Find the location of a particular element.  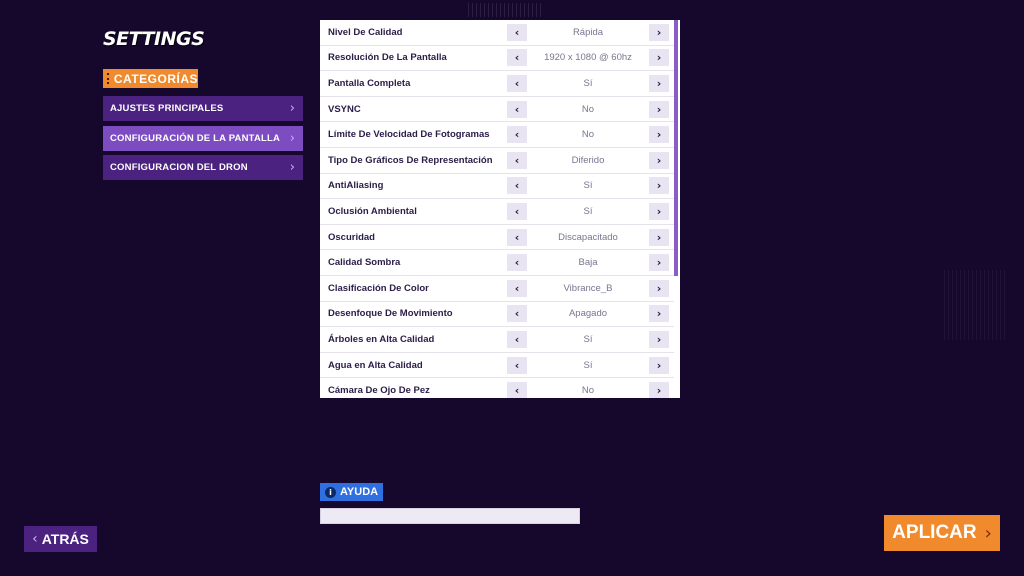

setting-row: VSYNC ‹ No › is located at coordinates (497, 110).